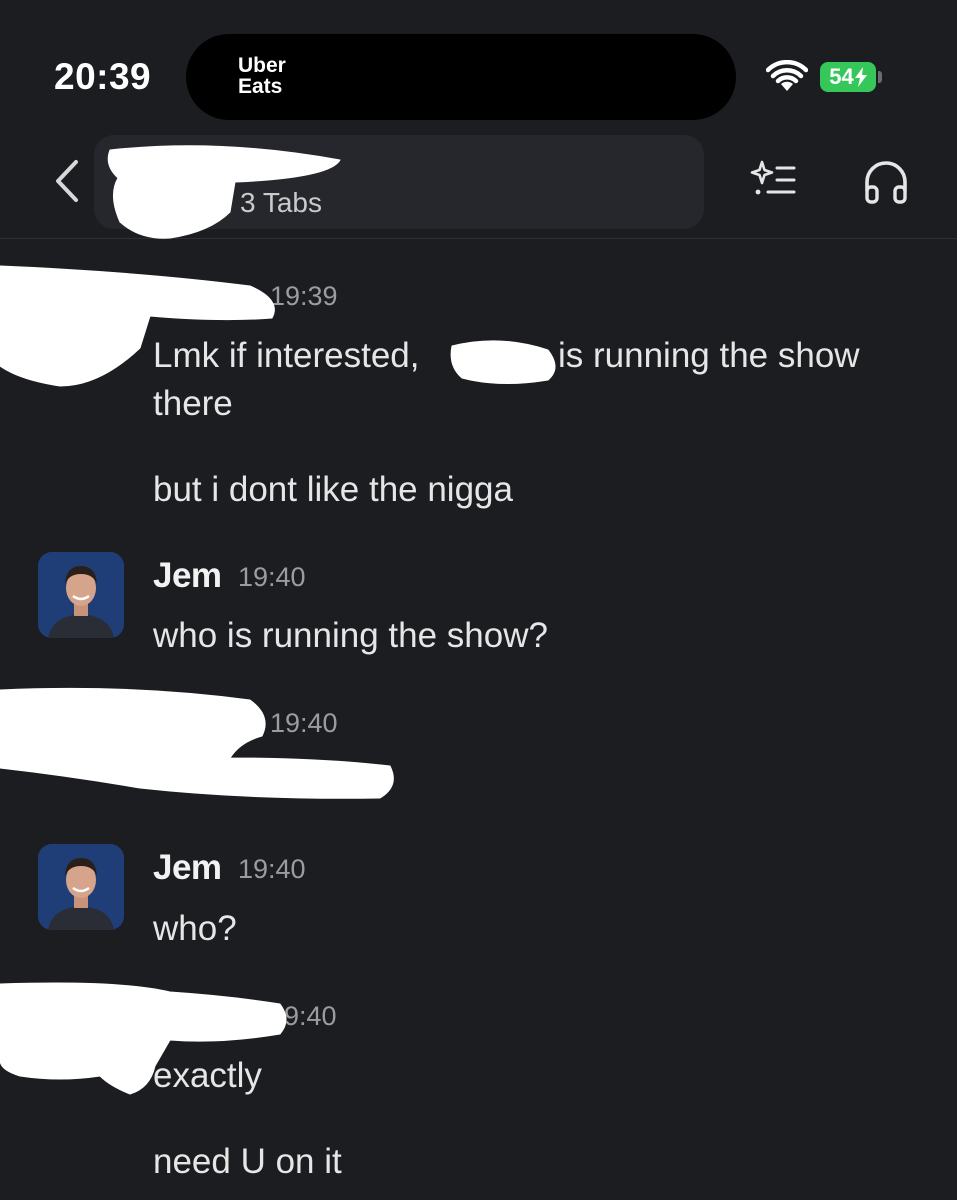 Image resolution: width=957 pixels, height=1200 pixels. I want to click on message-text: need U on it, so click(247, 1161).